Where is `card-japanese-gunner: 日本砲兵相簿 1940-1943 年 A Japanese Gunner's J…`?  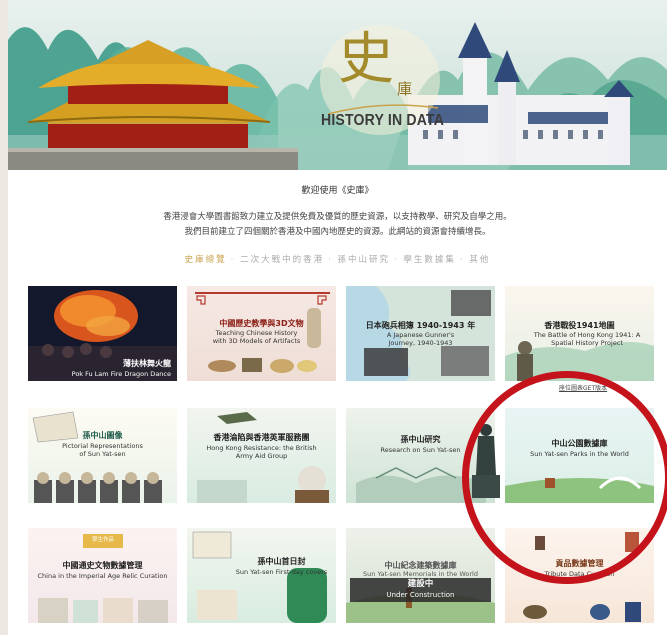
card-japanese-gunner: 日本砲兵相簿 1940-1943 年 A Japanese Gunner's J… is located at coordinates (420, 333).